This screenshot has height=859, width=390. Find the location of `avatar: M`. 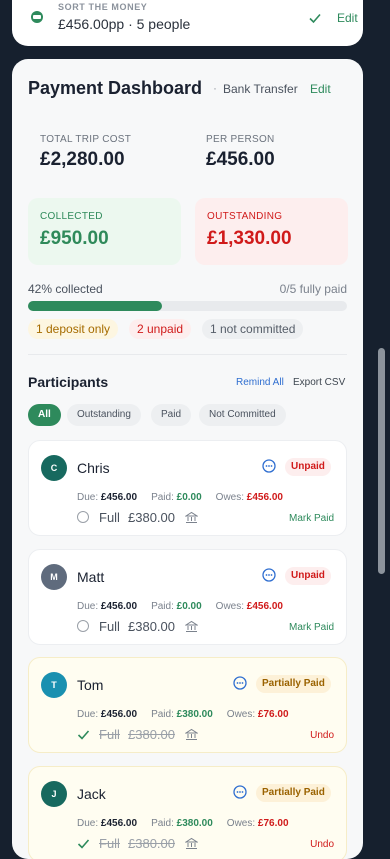

avatar: M is located at coordinates (54, 577).